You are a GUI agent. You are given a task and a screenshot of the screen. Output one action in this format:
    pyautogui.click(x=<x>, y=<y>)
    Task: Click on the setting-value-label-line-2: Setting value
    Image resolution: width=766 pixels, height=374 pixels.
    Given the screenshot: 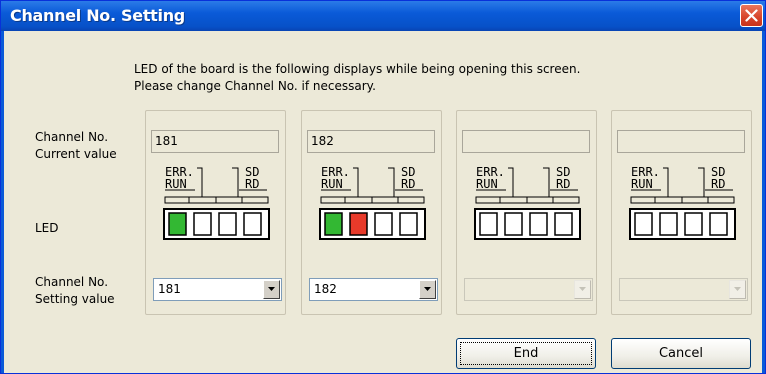 What is the action you would take?
    pyautogui.click(x=75, y=299)
    